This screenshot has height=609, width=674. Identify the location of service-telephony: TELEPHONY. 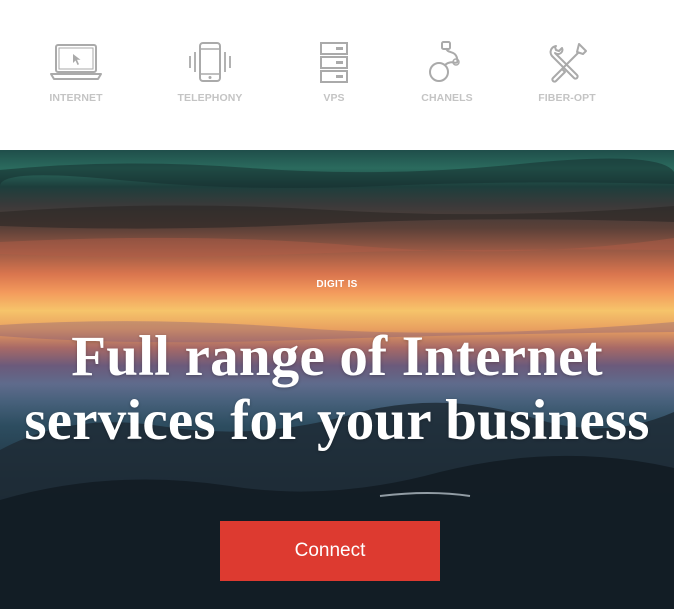
(210, 80).